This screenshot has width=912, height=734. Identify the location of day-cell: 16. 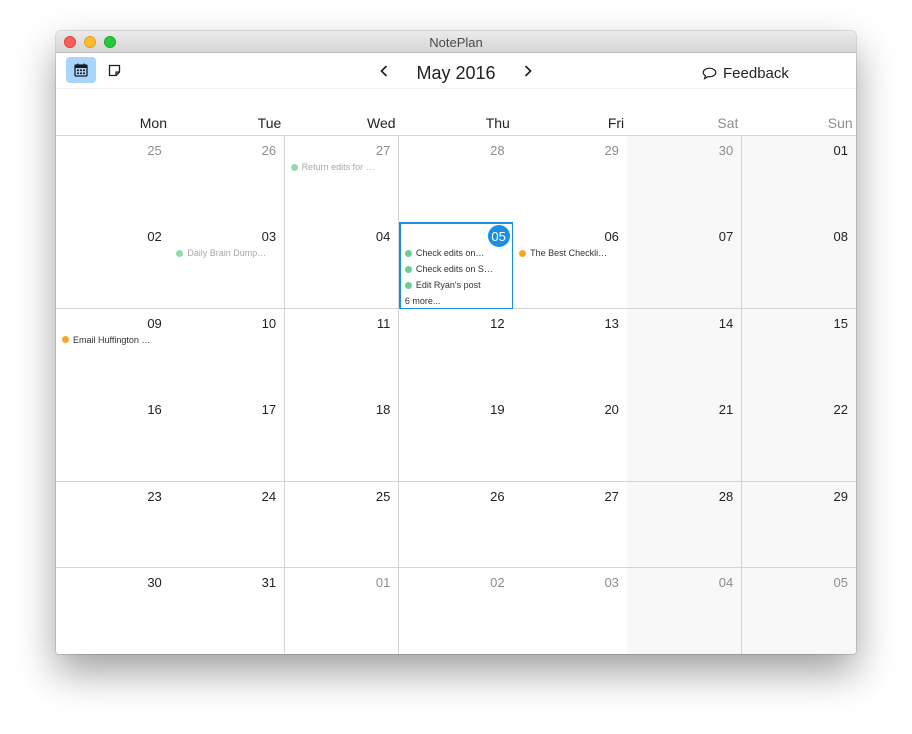
(113, 439).